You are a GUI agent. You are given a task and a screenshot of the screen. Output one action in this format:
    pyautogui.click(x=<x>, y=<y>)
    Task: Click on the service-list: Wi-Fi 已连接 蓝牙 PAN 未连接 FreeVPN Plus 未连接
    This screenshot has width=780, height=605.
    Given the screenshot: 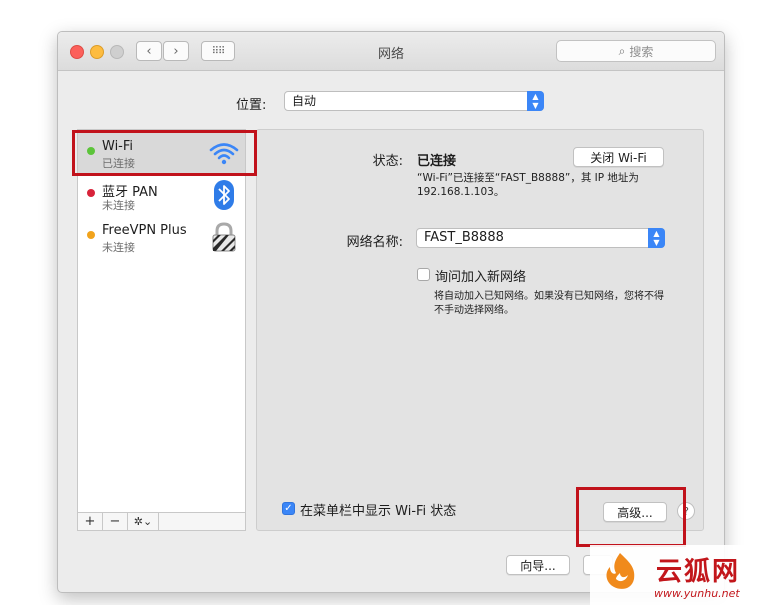 What is the action you would take?
    pyautogui.click(x=161, y=321)
    